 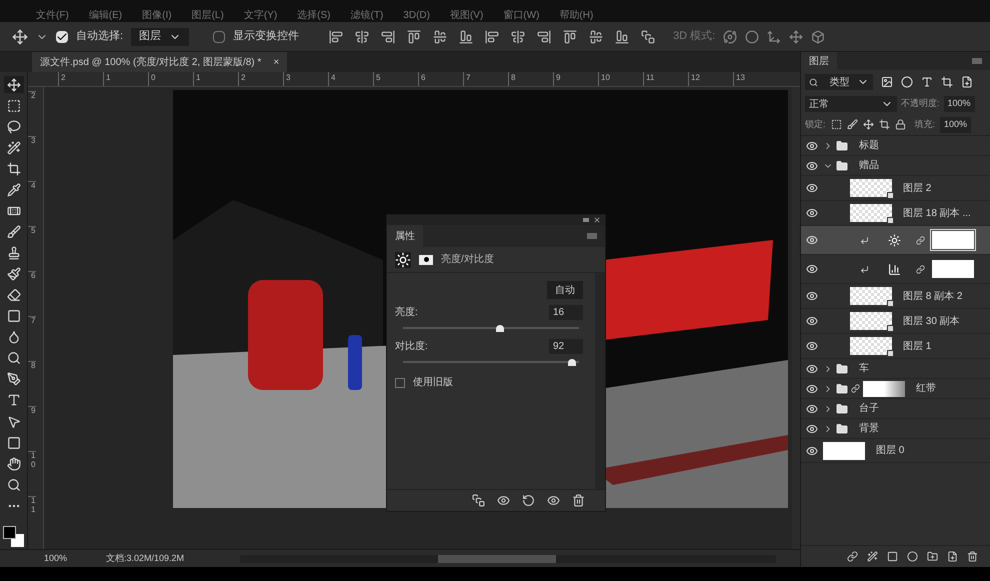 What do you see at coordinates (895, 296) in the screenshot?
I see `layer-row: 图层 8 副本 2` at bounding box center [895, 296].